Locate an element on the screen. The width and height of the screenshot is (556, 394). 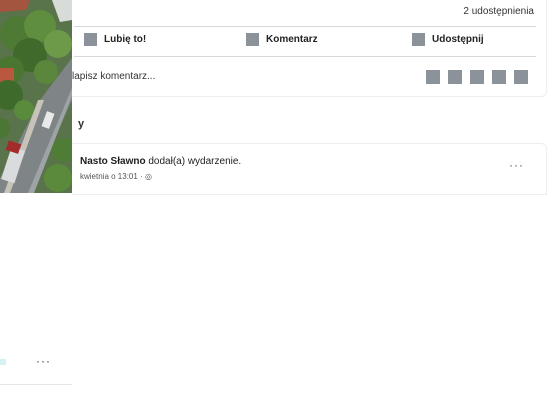
comment-tools is located at coordinates (477, 77).